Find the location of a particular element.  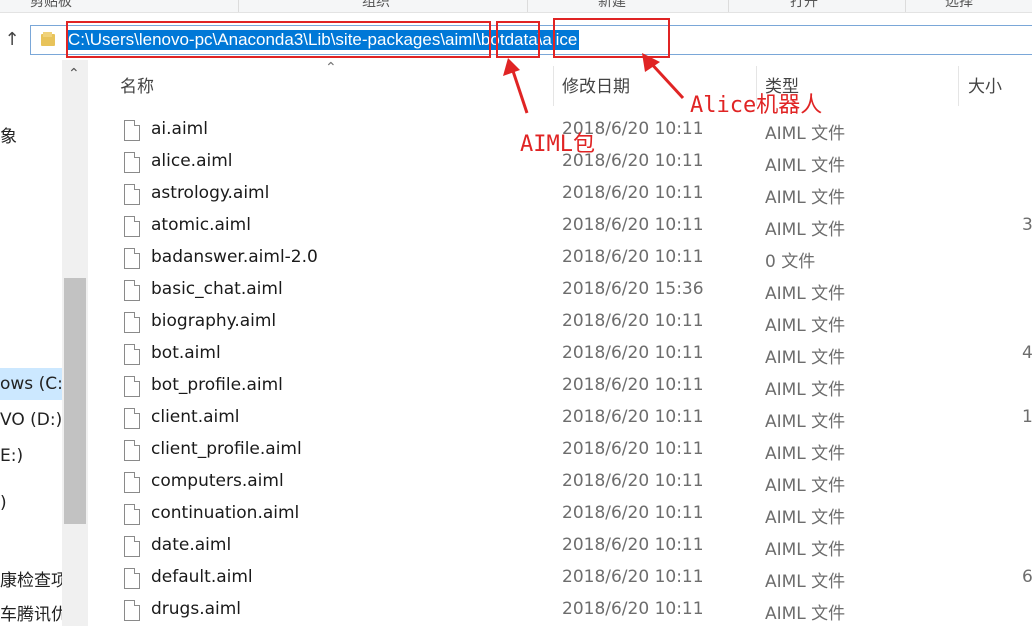

ribbon-group-new: 新建 is located at coordinates (612, 5).